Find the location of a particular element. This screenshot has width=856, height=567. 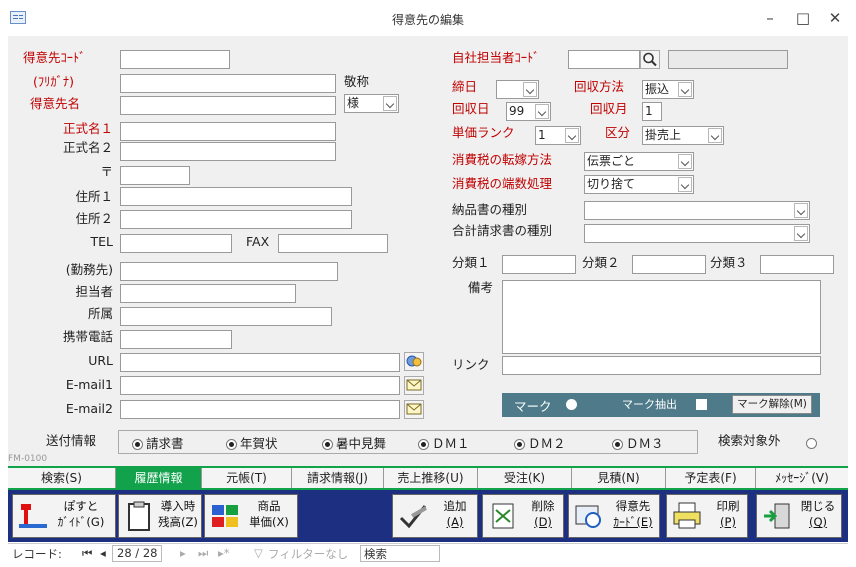

current-record-input: 28 / 28 is located at coordinates (137, 553).